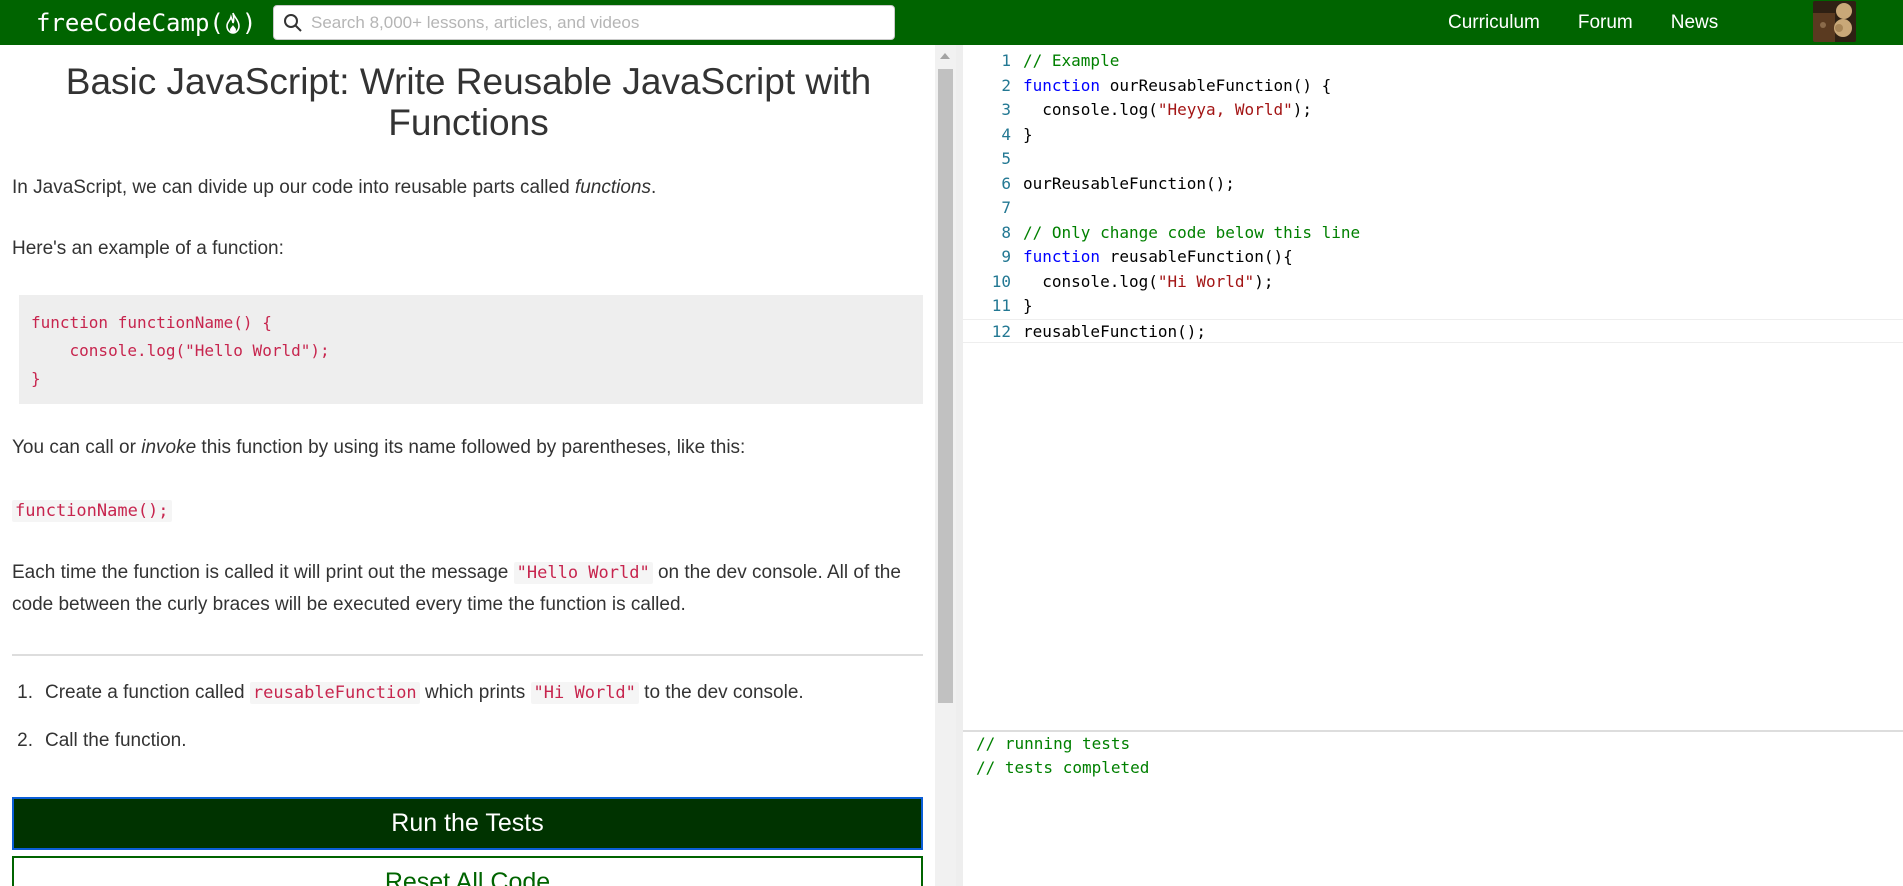  Describe the element at coordinates (148, 248) in the screenshot. I see `lesson-paragraph-2: Here's an example of a function:` at that location.